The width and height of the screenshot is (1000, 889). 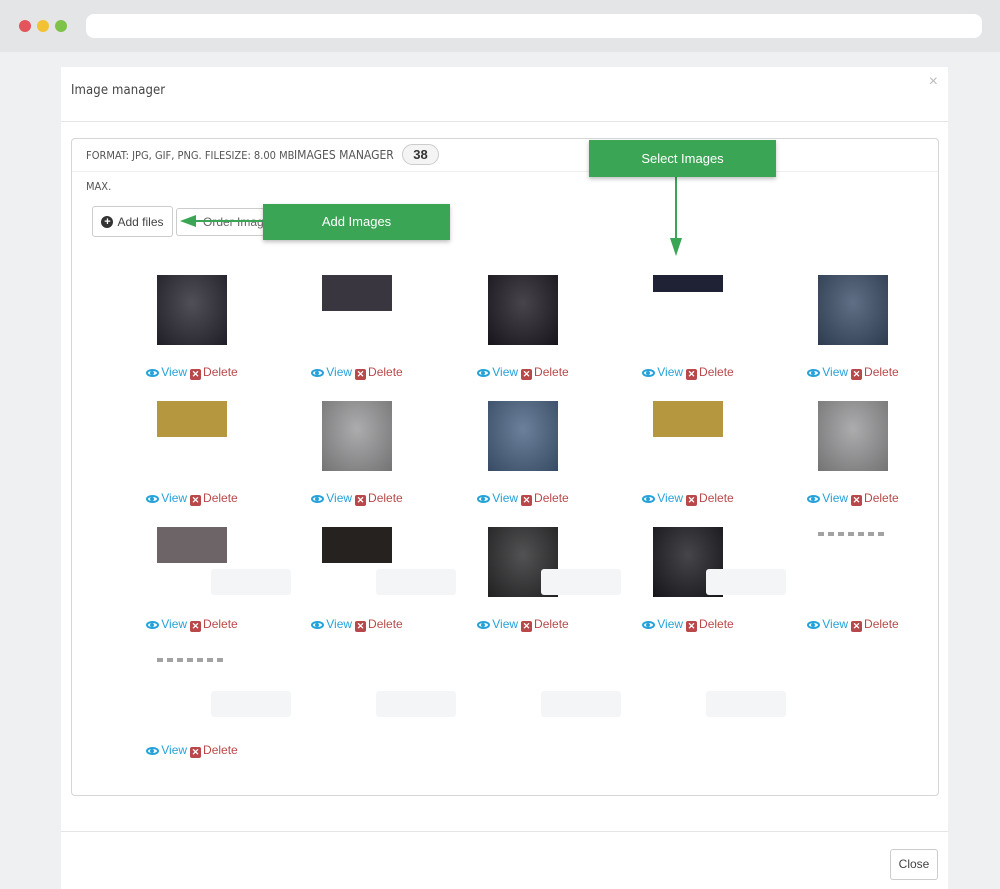 What do you see at coordinates (43, 26) in the screenshot?
I see `window-minimize-dot` at bounding box center [43, 26].